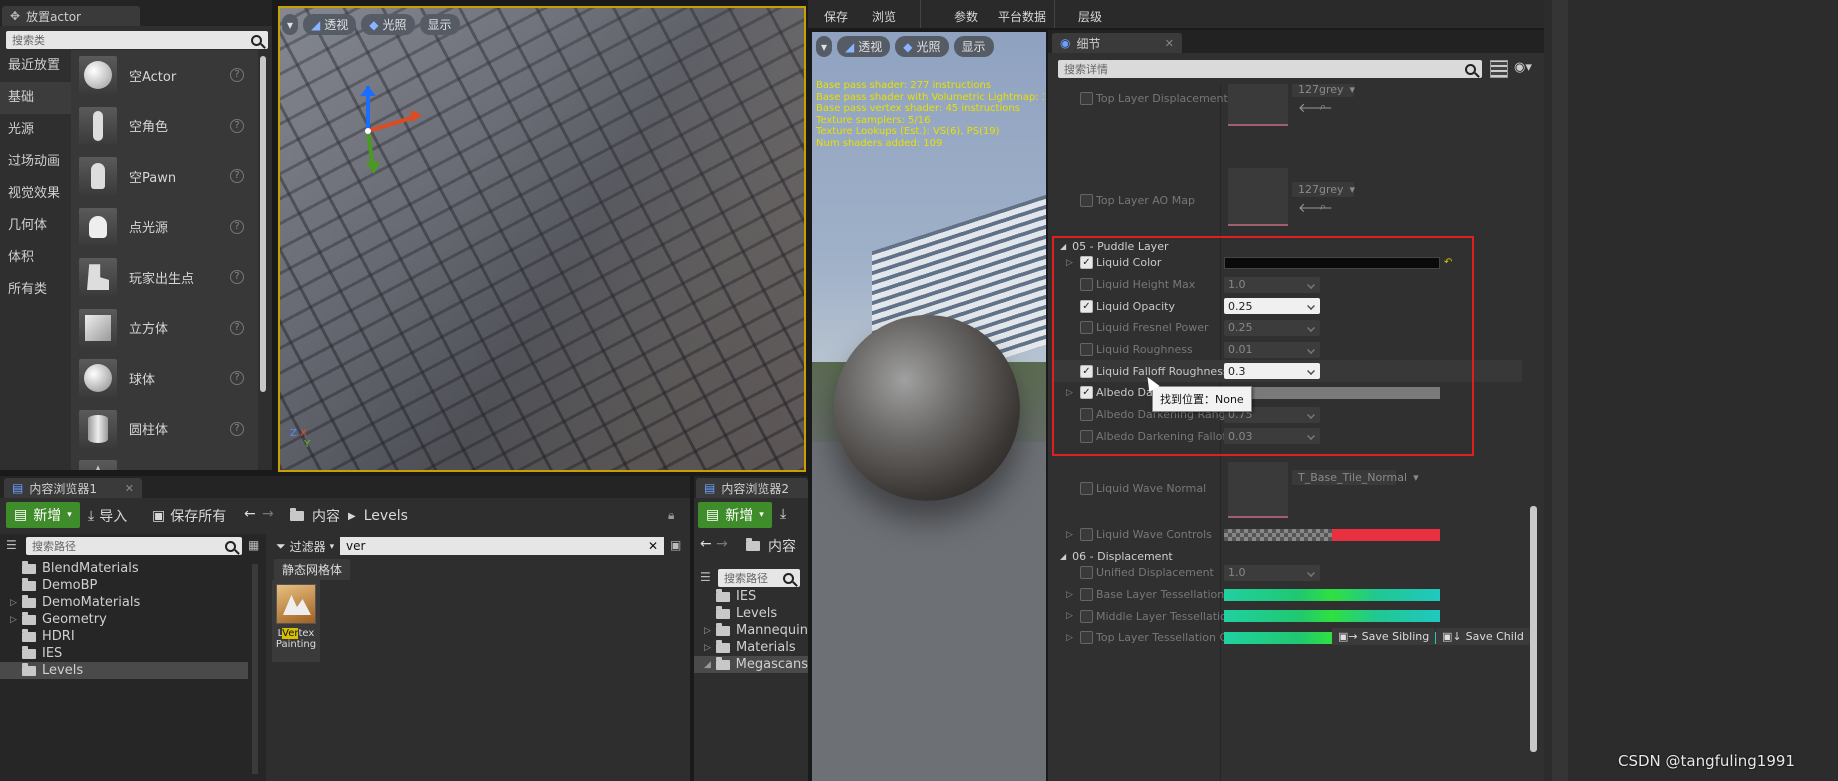 The height and width of the screenshot is (781, 1838). What do you see at coordinates (707, 665) in the screenshot?
I see `expand-arrow-icon: ◢` at bounding box center [707, 665].